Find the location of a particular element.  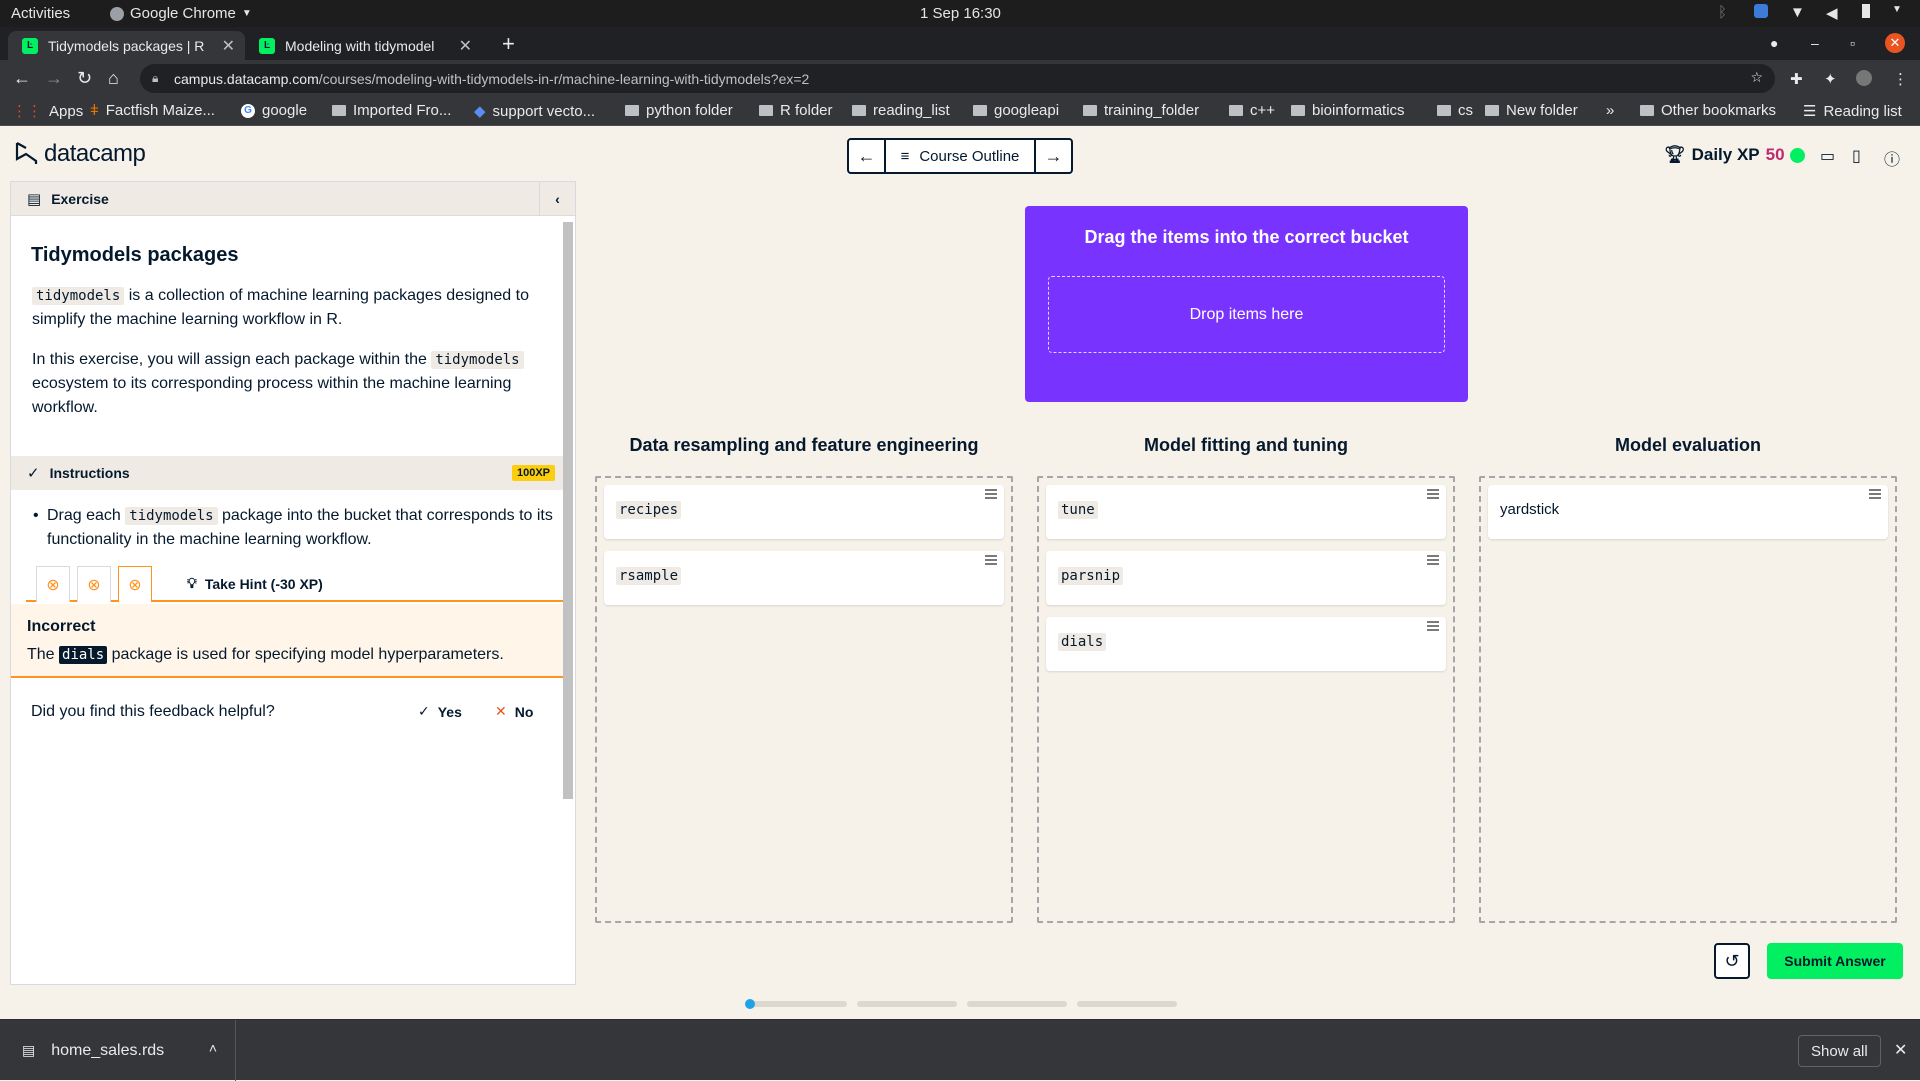

drag-item-parsnip: parsnip is located at coordinates (1246, 578).